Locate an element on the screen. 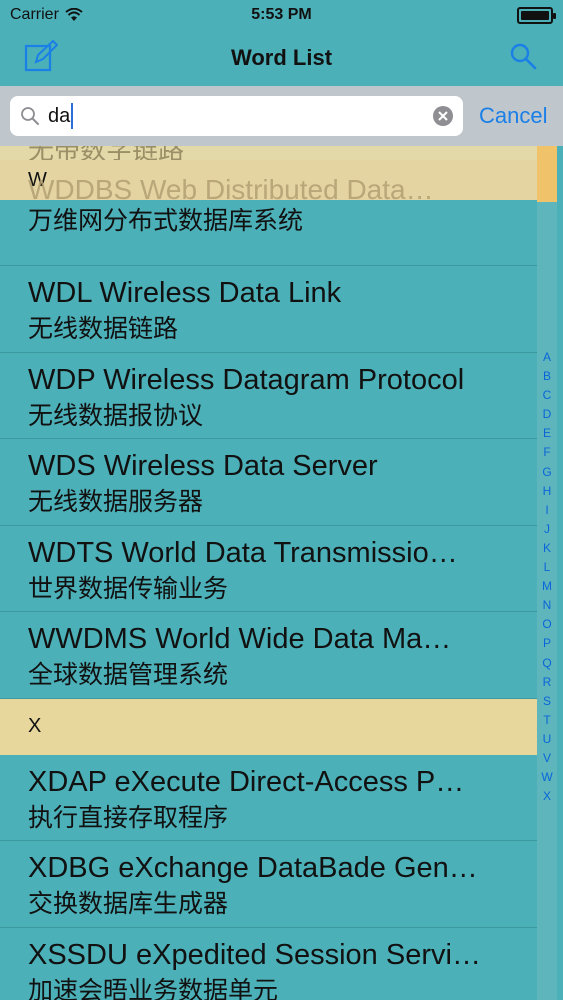 Image resolution: width=563 pixels, height=1000 pixels. text-caret is located at coordinates (72, 116).